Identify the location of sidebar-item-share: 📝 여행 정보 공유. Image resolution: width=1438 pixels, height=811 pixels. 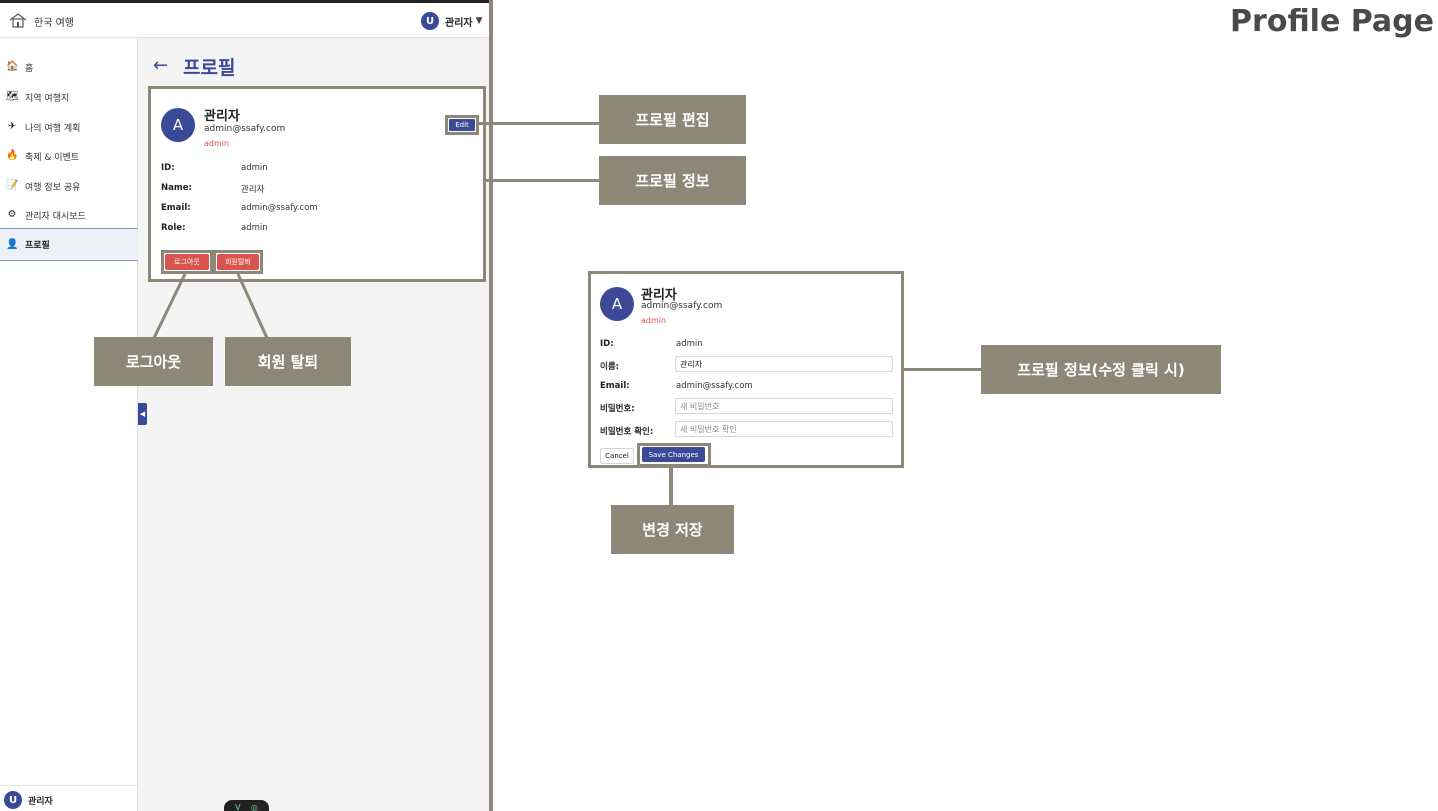
(69, 186).